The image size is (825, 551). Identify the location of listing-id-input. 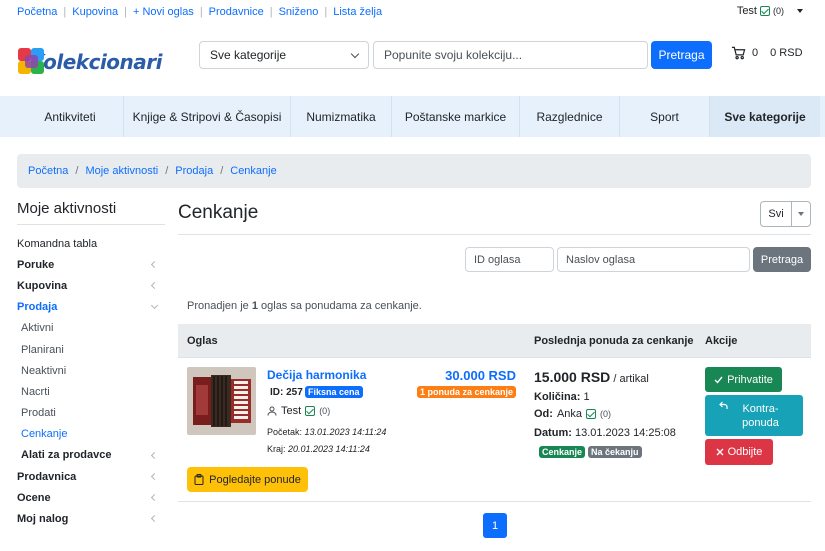
(509, 259).